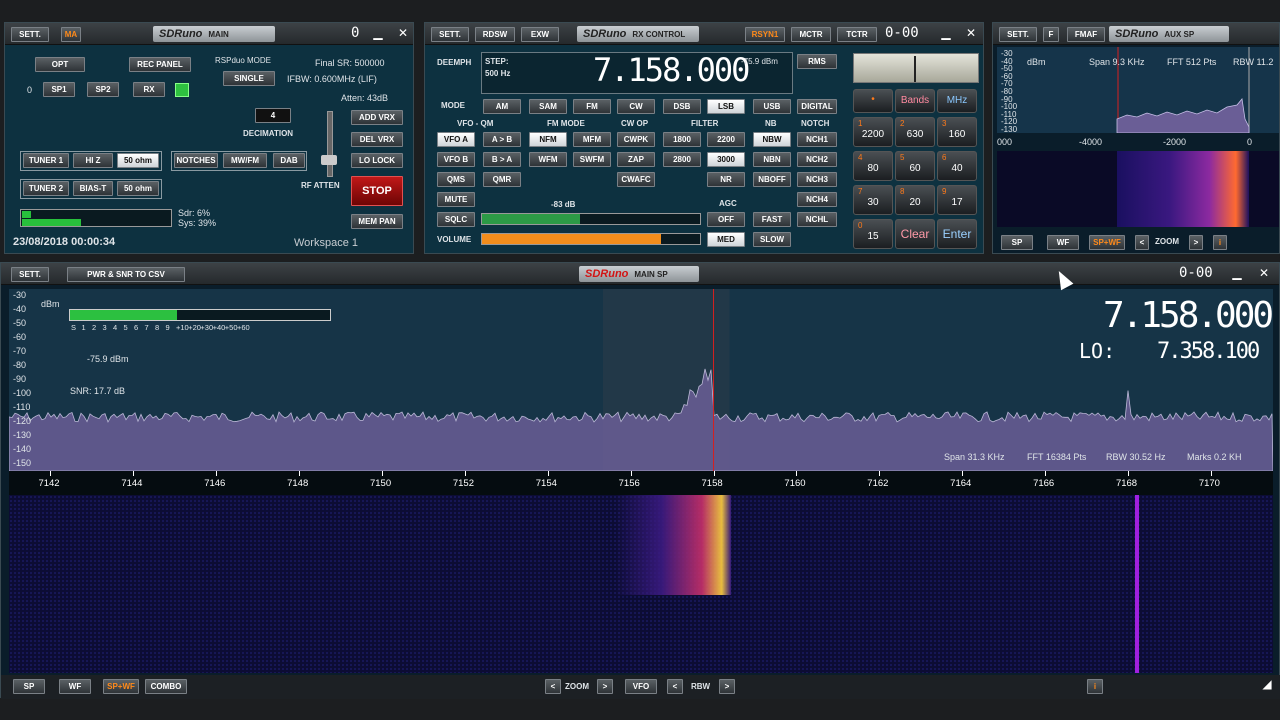 The image size is (1280, 720). I want to click on zap-button: ZAP, so click(636, 159).